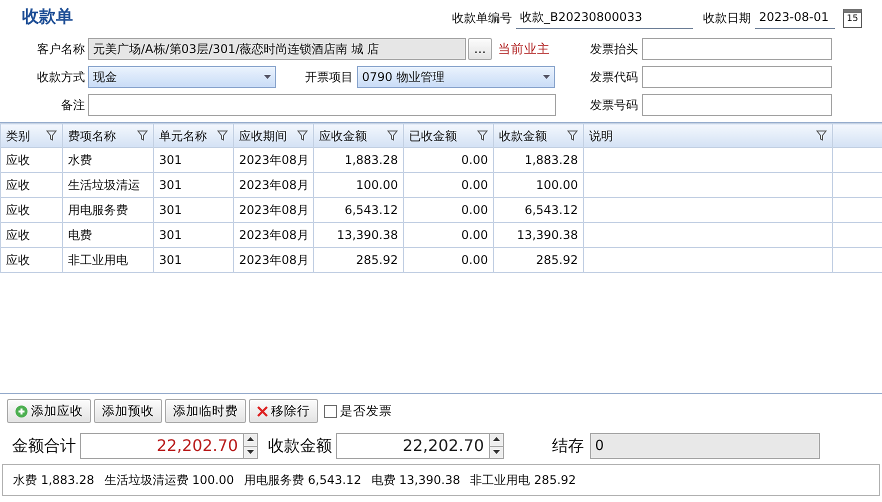  What do you see at coordinates (47, 18) in the screenshot?
I see `window-title: 收款单` at bounding box center [47, 18].